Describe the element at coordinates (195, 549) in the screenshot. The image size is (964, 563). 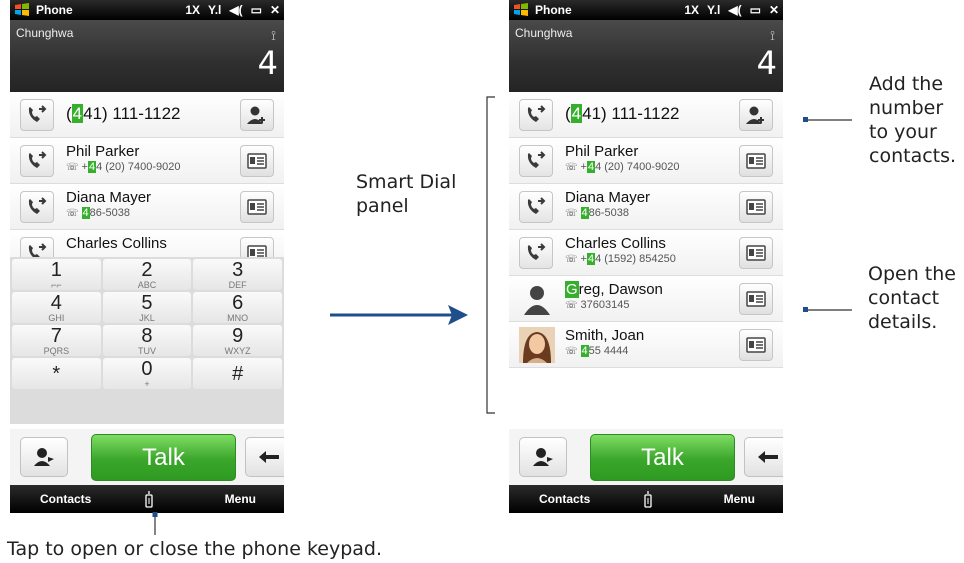
I see `keypad-tip-caption: Tap to open or close the phone keypad.` at that location.